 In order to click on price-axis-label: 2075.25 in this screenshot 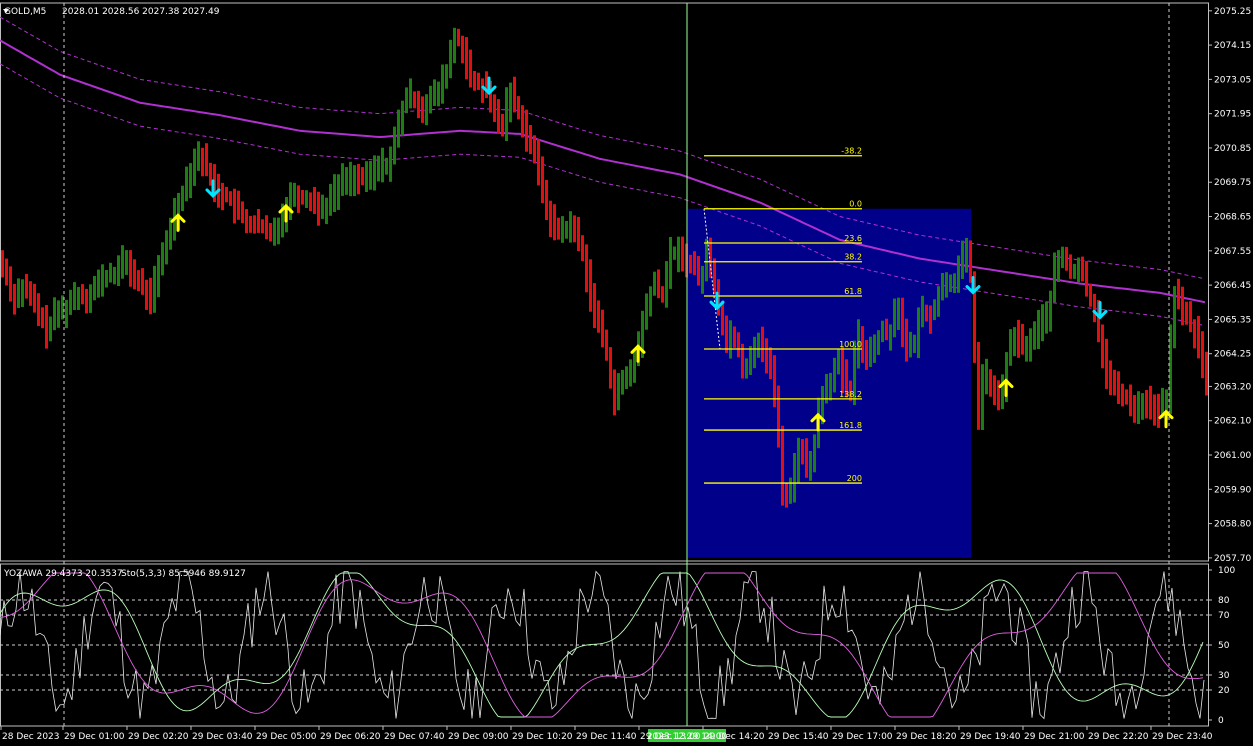, I will do `click(1232, 12)`.